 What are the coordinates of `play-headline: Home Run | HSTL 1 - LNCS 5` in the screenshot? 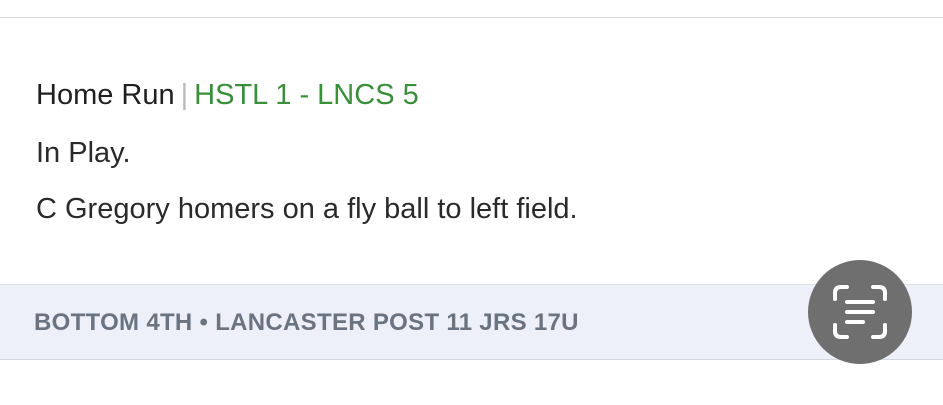 It's located at (466, 95).